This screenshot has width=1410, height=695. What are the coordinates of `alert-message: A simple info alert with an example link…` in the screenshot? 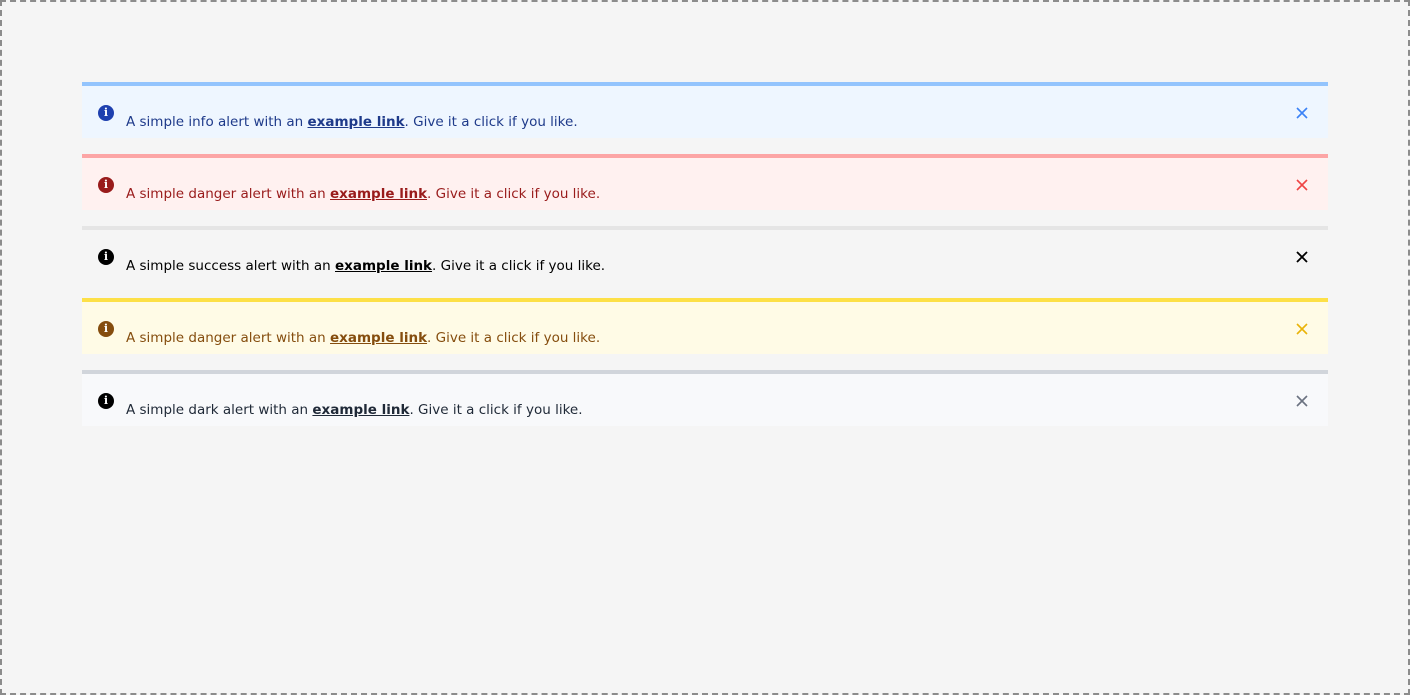 It's located at (352, 122).